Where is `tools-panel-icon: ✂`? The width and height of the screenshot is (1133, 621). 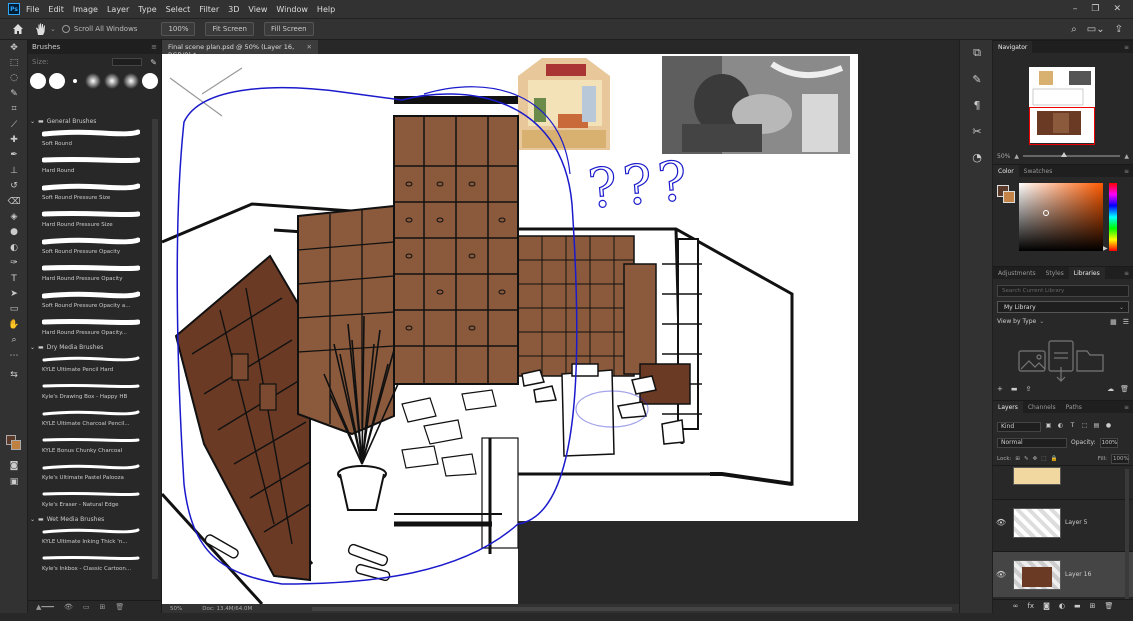
tools-panel-icon: ✂ is located at coordinates (977, 131).